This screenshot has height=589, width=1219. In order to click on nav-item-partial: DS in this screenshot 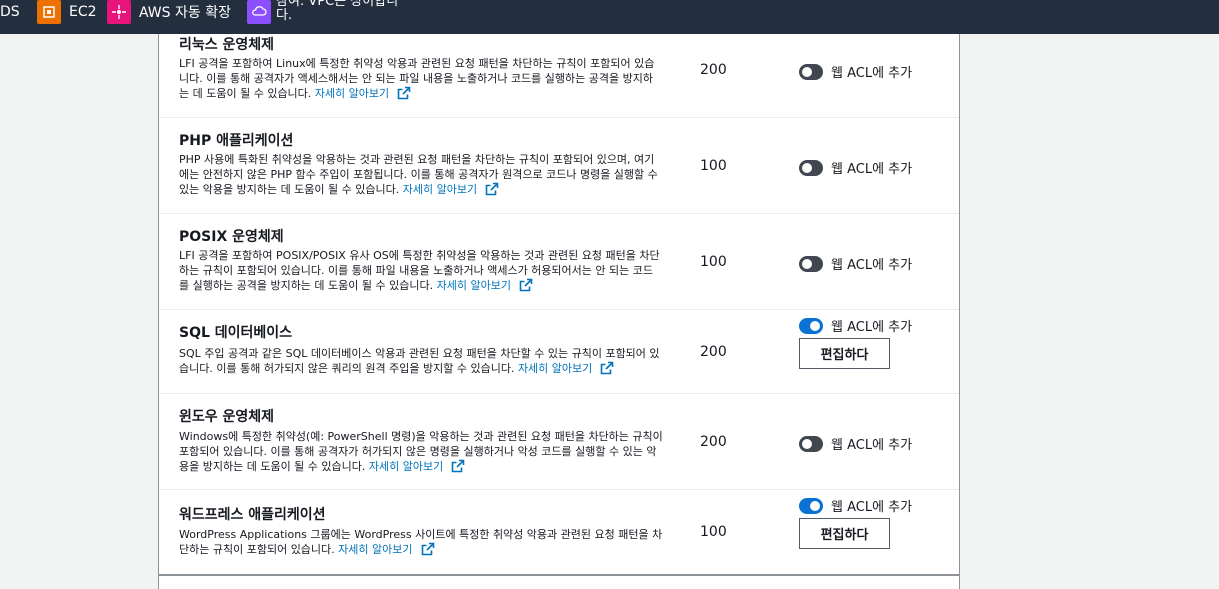, I will do `click(10, 12)`.